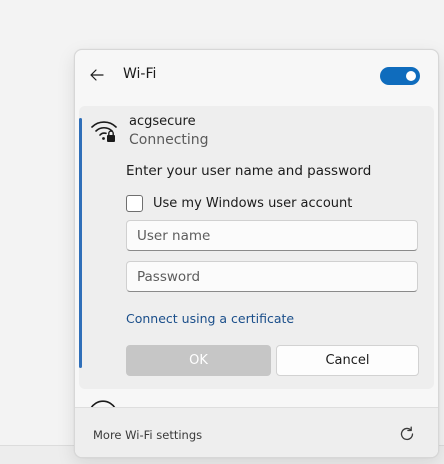 The width and height of the screenshot is (444, 464). Describe the element at coordinates (249, 171) in the screenshot. I see `credentials-prompt: Enter your user name and password` at that location.